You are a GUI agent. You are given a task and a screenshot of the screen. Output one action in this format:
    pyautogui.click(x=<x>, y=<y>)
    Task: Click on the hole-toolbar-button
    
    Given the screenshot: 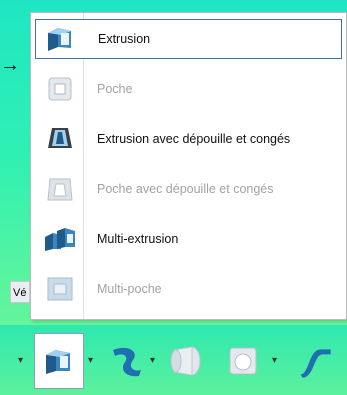 What is the action you would take?
    pyautogui.click(x=243, y=361)
    